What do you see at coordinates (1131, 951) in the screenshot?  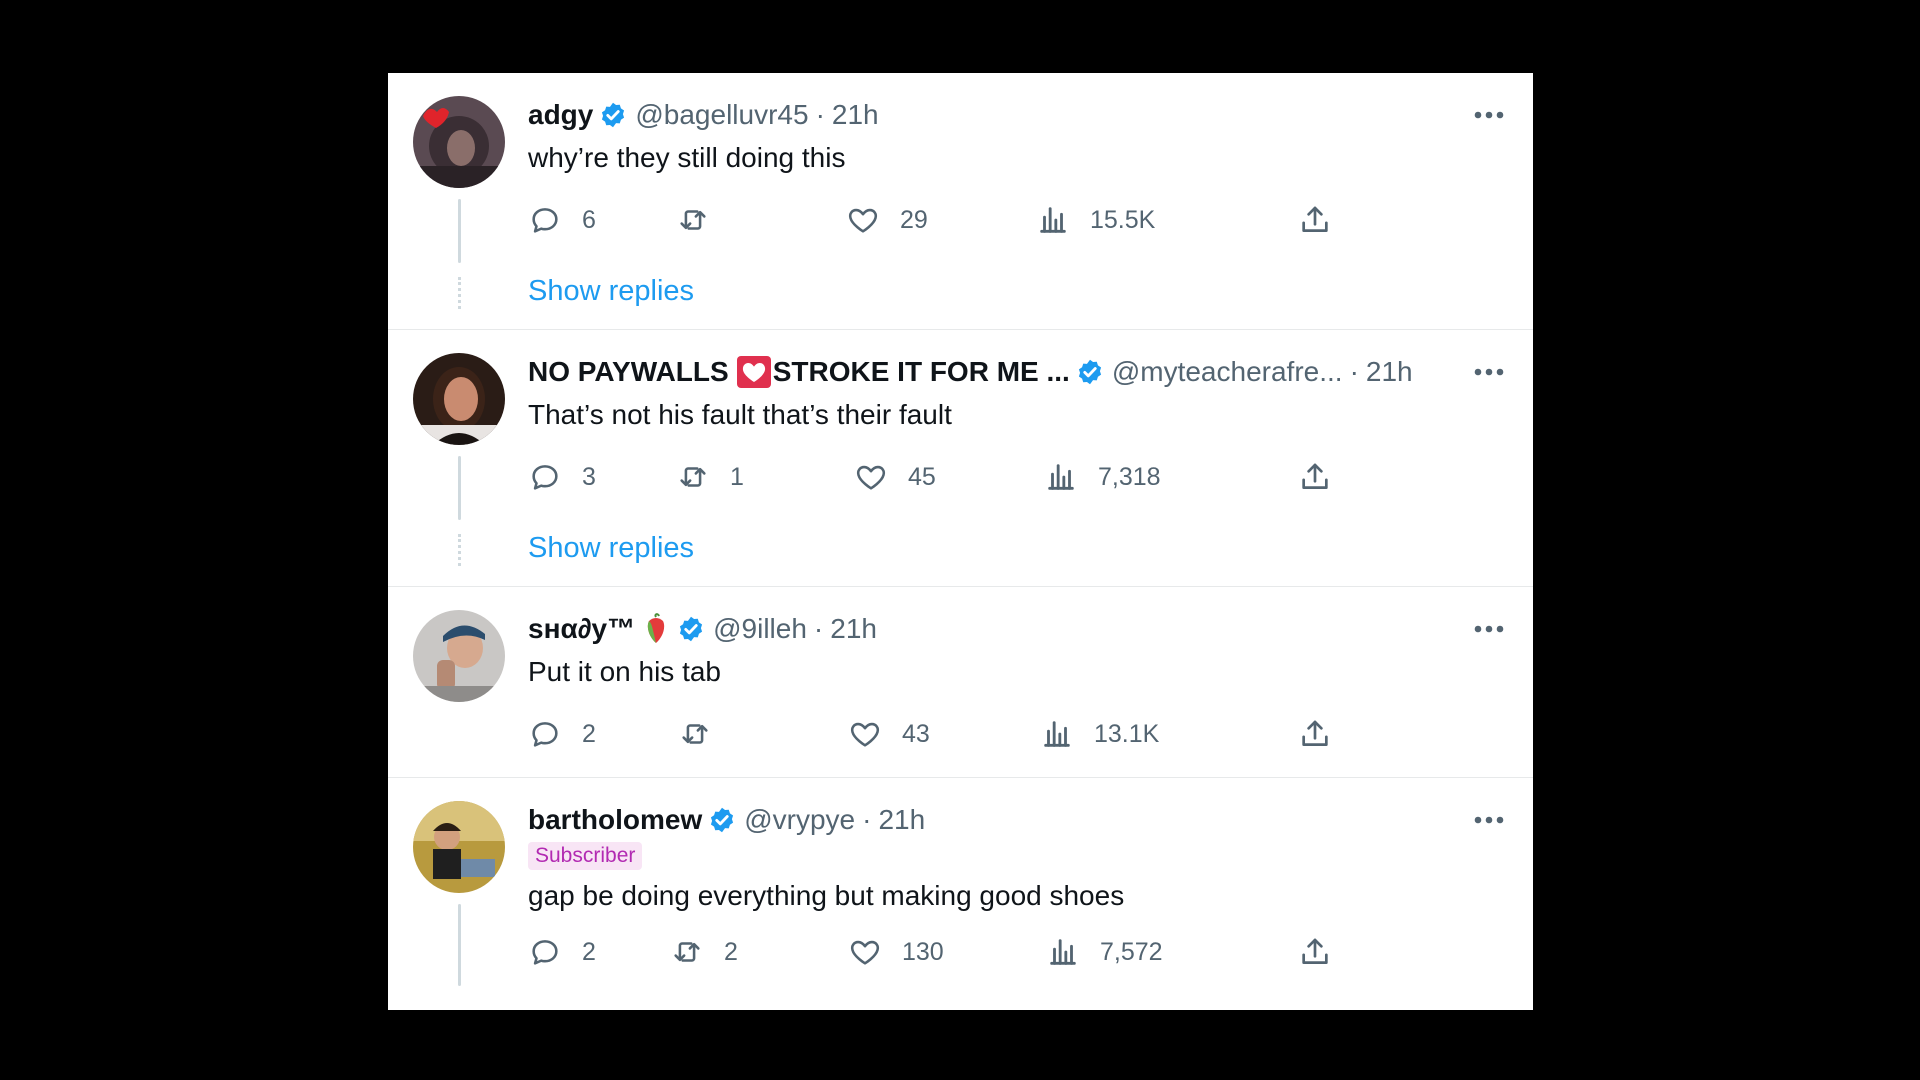 I see `views-count: 7,572` at bounding box center [1131, 951].